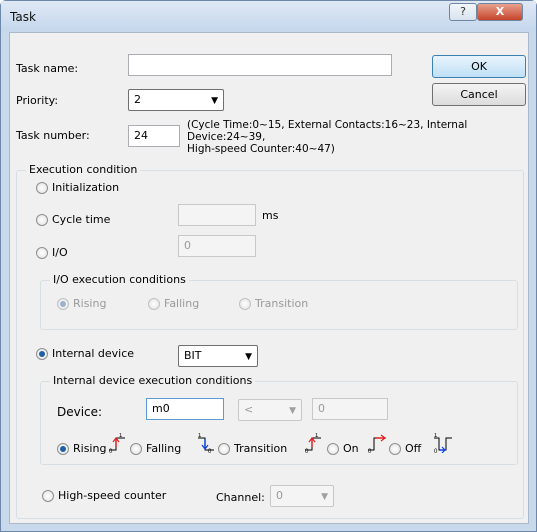 The width and height of the screenshot is (537, 532). I want to click on high-speed-counter-label: High-speed counter, so click(112, 495).